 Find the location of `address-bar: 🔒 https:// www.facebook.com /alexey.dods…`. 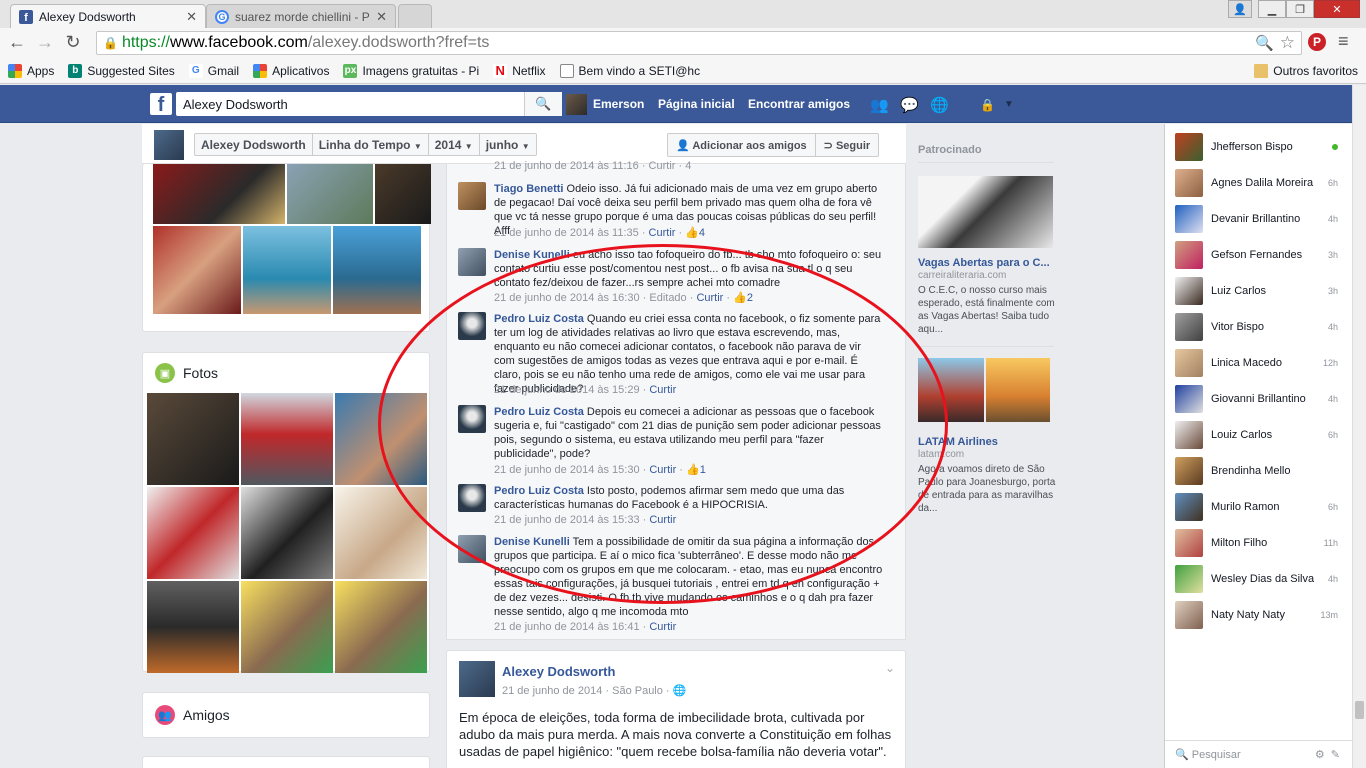

address-bar: 🔒 https:// www.facebook.com /alexey.dods… is located at coordinates (699, 43).